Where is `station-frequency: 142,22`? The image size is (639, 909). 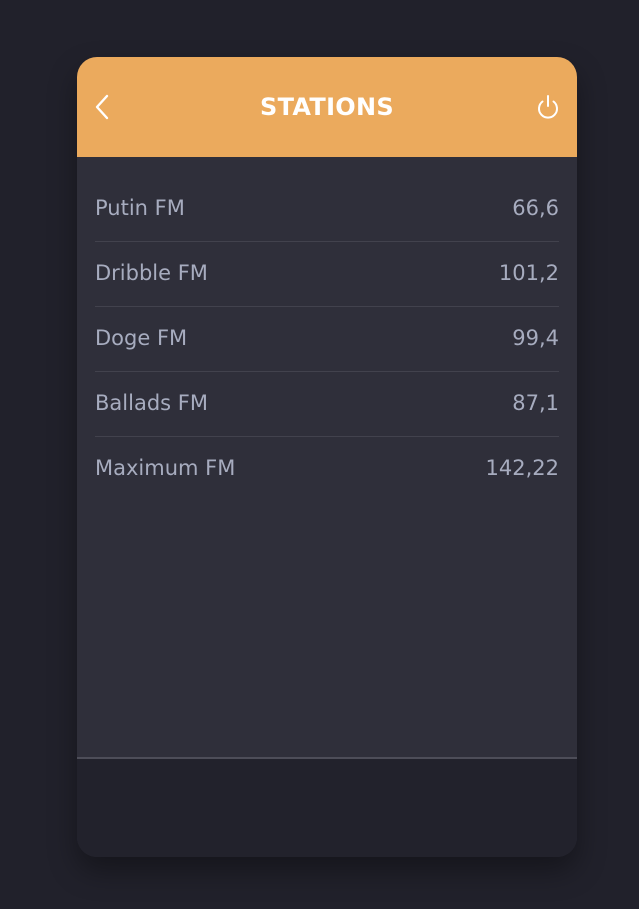
station-frequency: 142,22 is located at coordinates (522, 468).